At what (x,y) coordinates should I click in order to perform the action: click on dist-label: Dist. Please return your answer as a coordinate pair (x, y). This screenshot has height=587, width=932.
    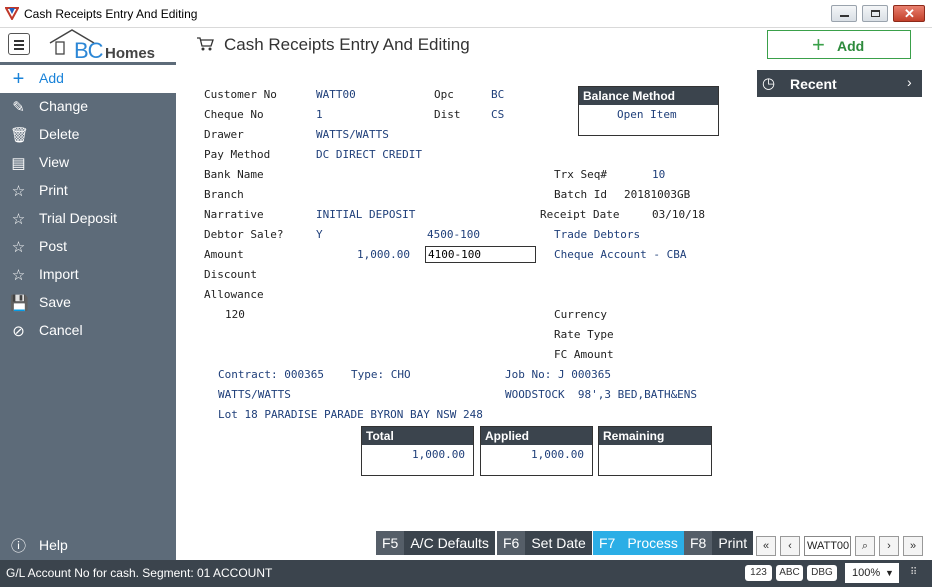
    Looking at the image, I should click on (447, 114).